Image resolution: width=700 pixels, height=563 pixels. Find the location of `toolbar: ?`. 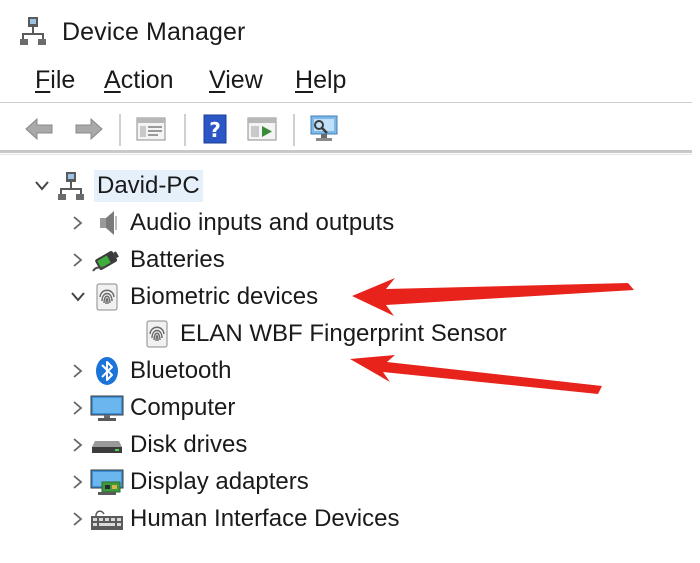

toolbar: ? is located at coordinates (350, 127).